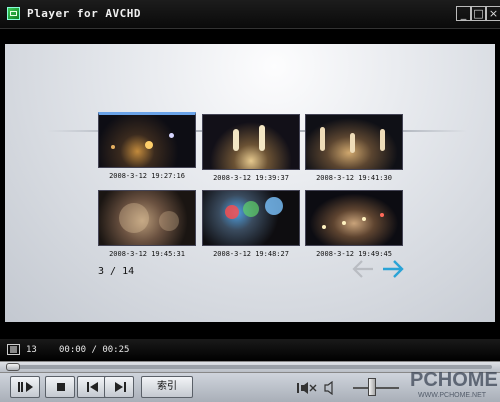  I want to click on thumbnail-6: 2008-3-12 19:49:45, so click(354, 224).